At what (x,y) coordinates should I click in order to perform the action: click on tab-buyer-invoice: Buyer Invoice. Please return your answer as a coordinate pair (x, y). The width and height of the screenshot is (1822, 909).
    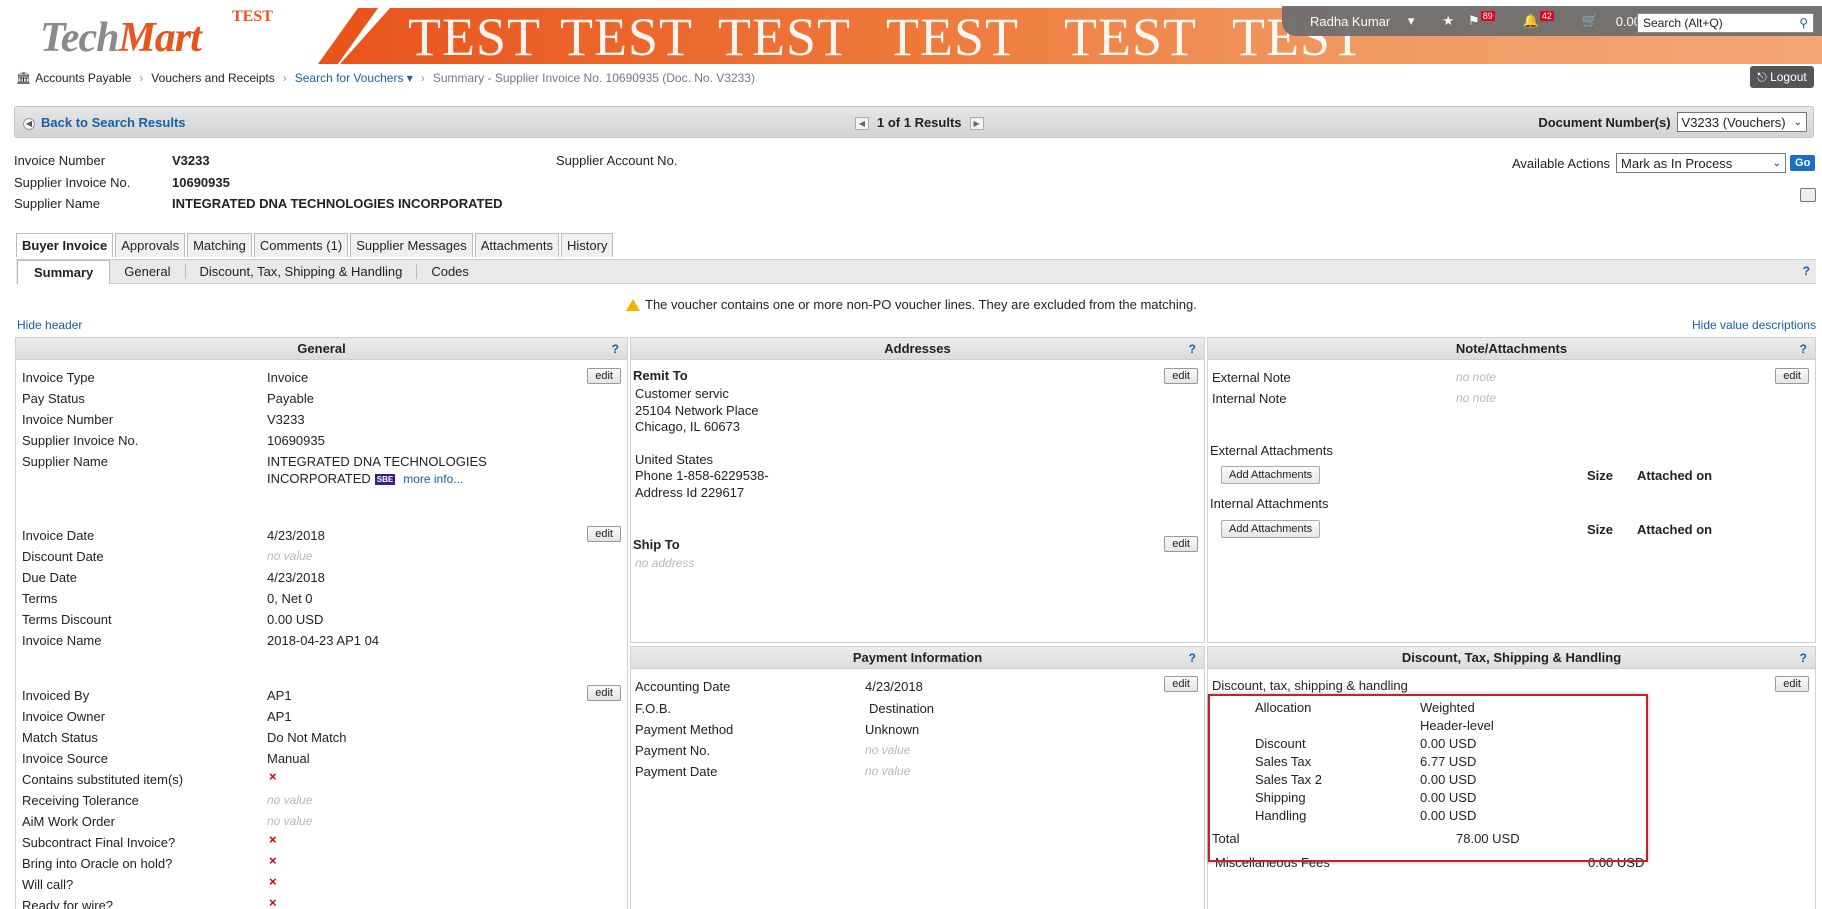
    Looking at the image, I should click on (65, 245).